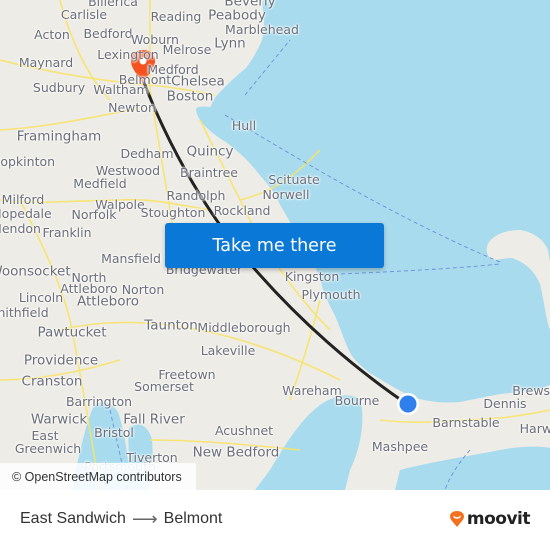 This screenshot has height=550, width=550. I want to click on place-label: Barrington, so click(99, 401).